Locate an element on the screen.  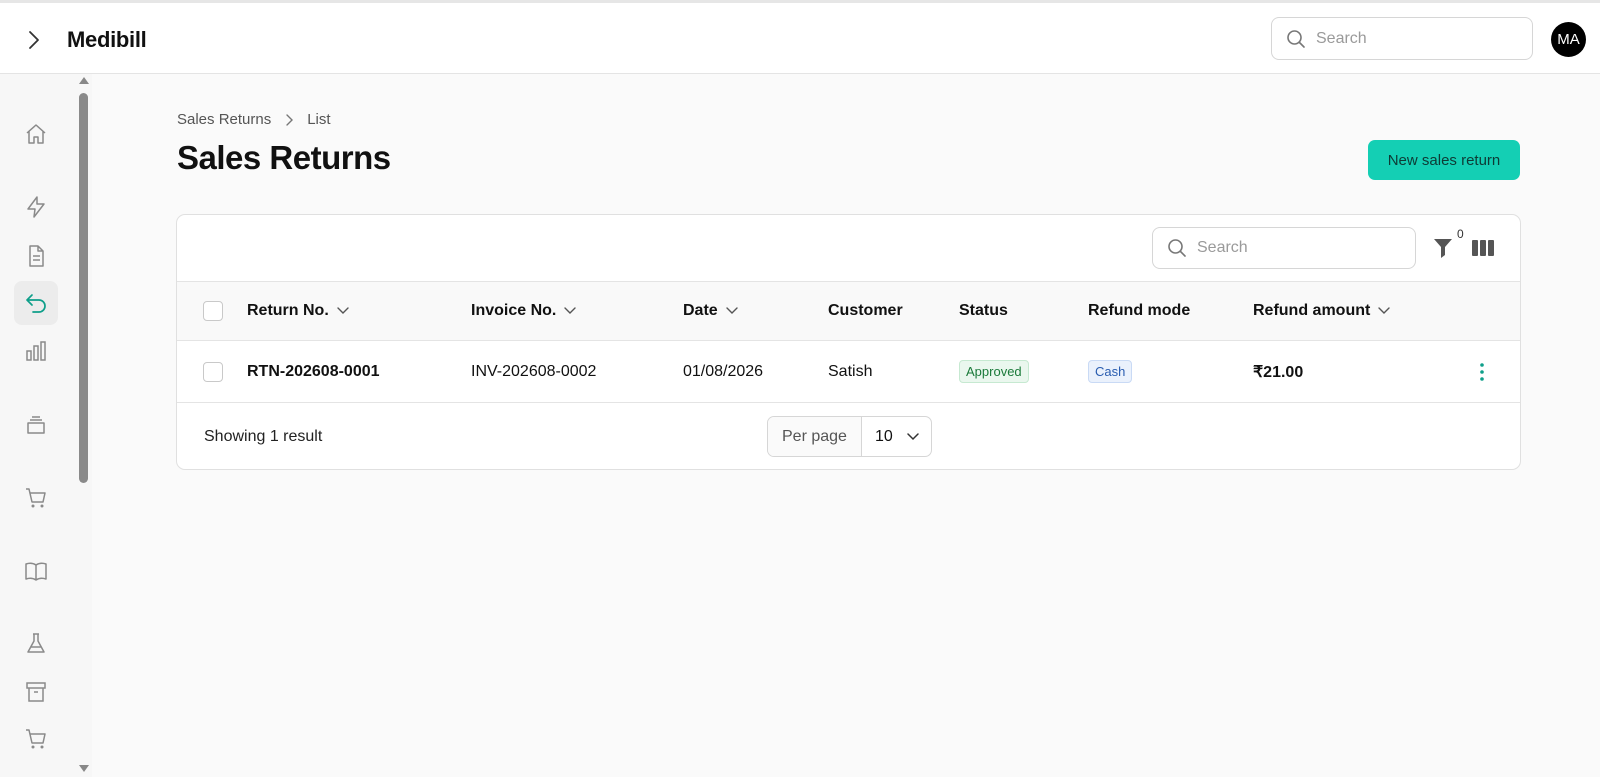
return-no-cell: RTN-202608-0001 is located at coordinates (313, 371).